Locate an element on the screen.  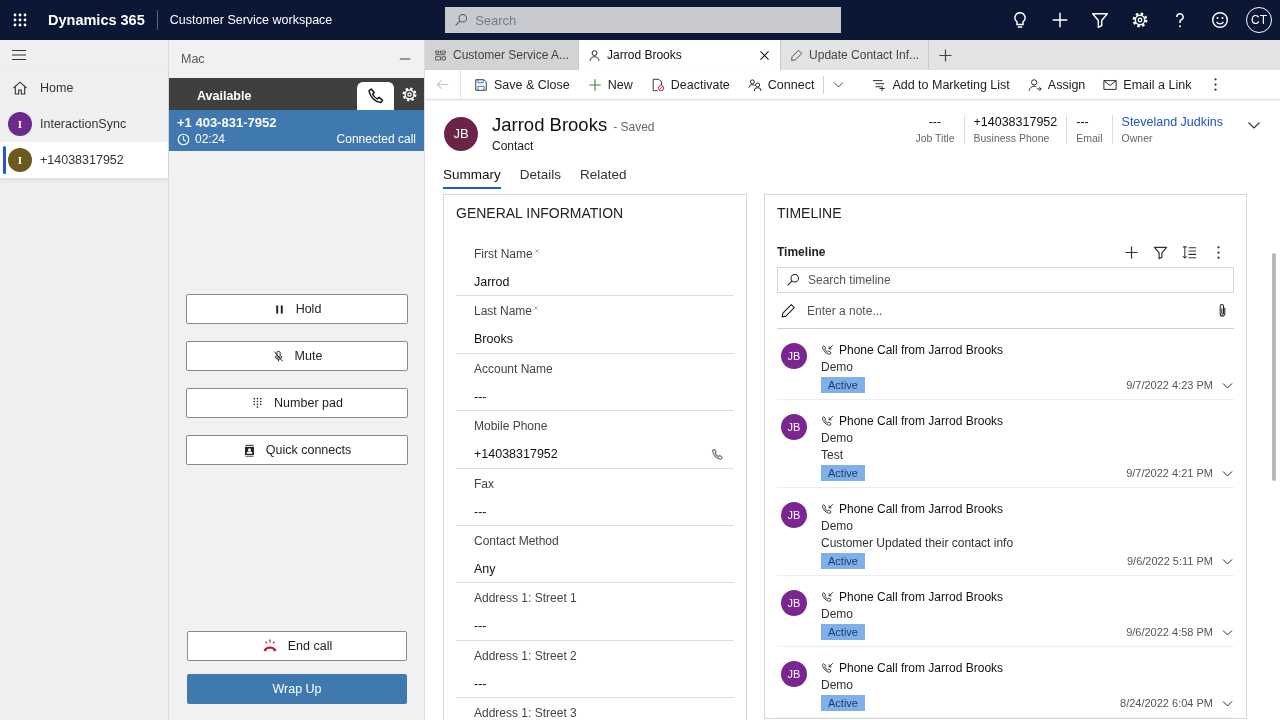
sidebar-item-label: InteractionSync is located at coordinates (83, 124).